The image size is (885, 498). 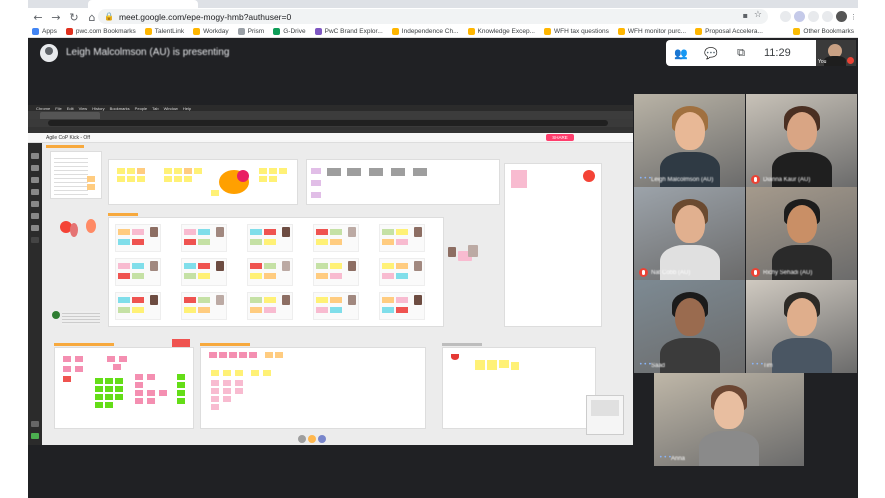 I want to click on mac-menu-item: Edit, so click(x=70, y=108).